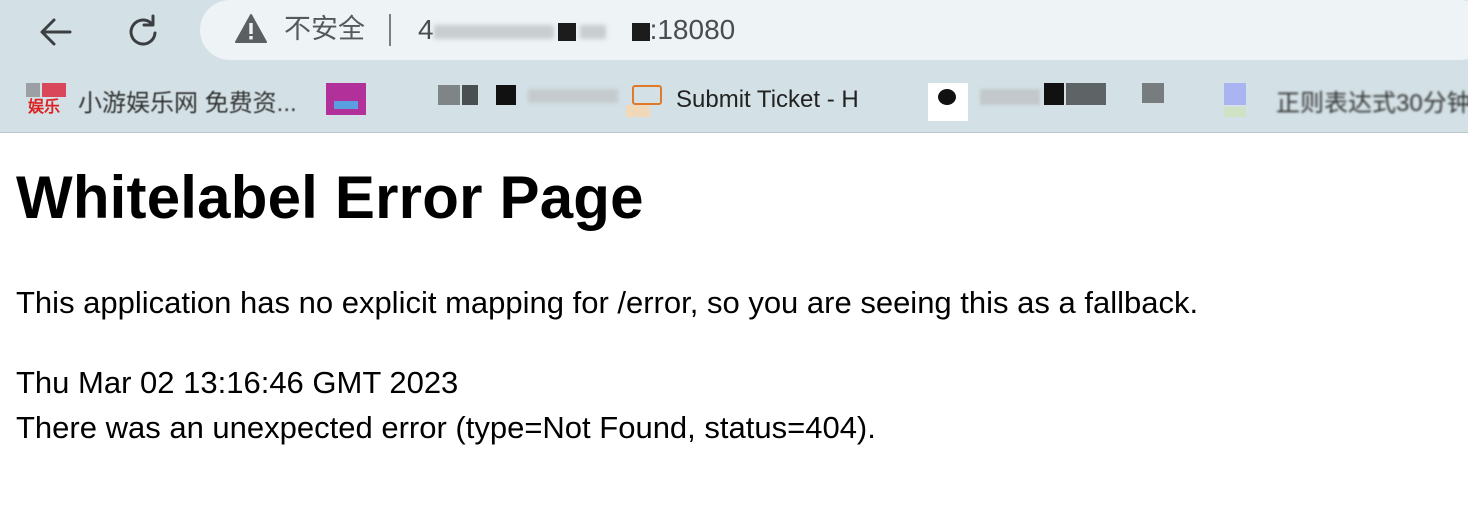  I want to click on address-divider, so click(390, 30).